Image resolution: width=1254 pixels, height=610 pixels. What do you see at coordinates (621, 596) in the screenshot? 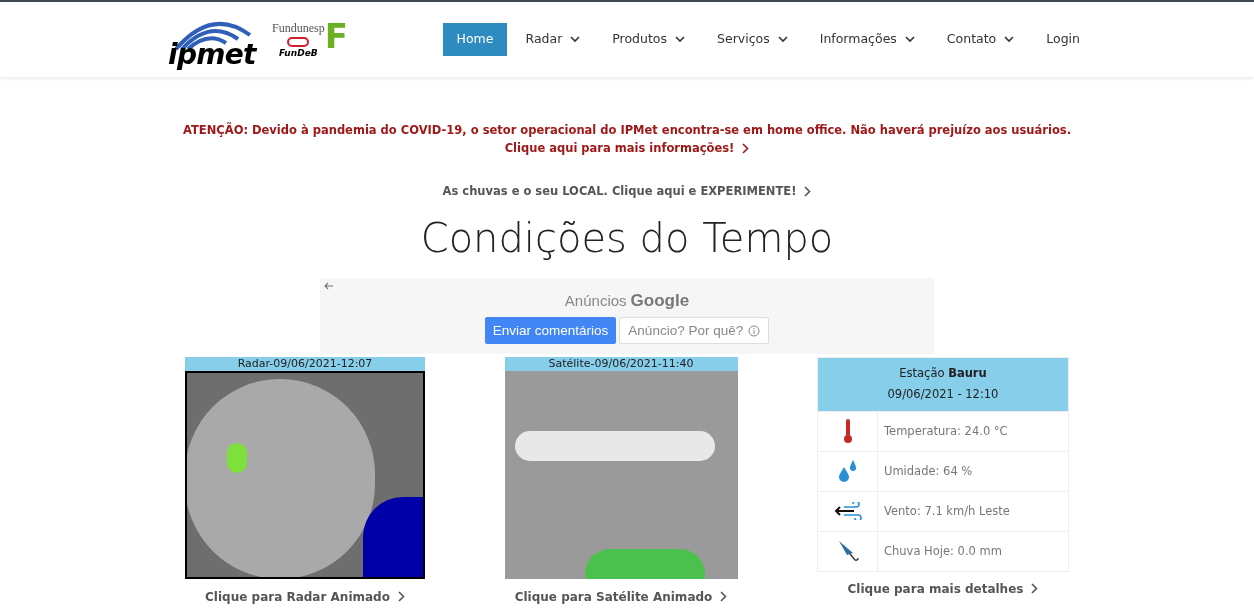
I see `animation-link: Clique para Satélite Animado` at bounding box center [621, 596].